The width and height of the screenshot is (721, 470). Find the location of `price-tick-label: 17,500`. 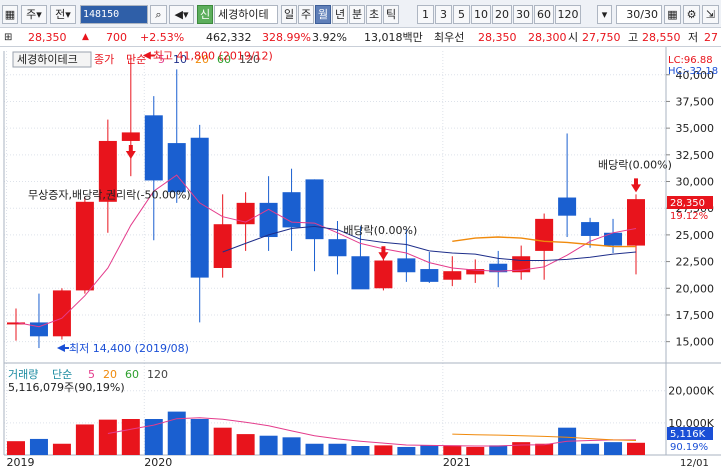

price-tick-label: 17,500 is located at coordinates (695, 315).